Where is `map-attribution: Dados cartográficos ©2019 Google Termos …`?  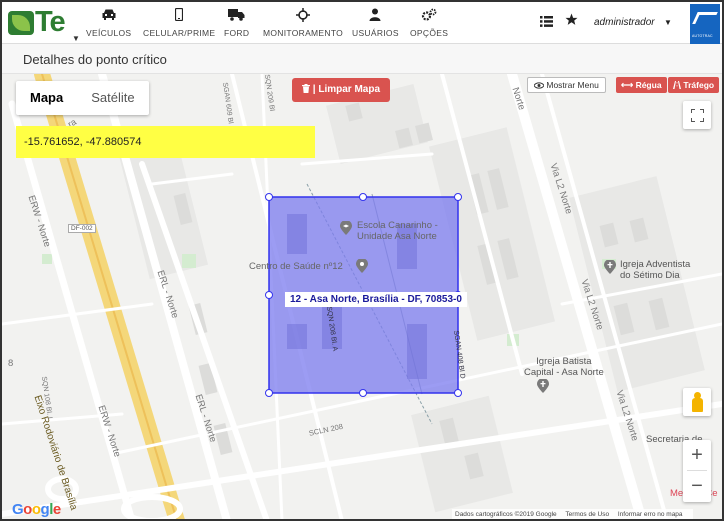
map-attribution: Dados cartográficos ©2019 Google Termos … is located at coordinates (572, 514).